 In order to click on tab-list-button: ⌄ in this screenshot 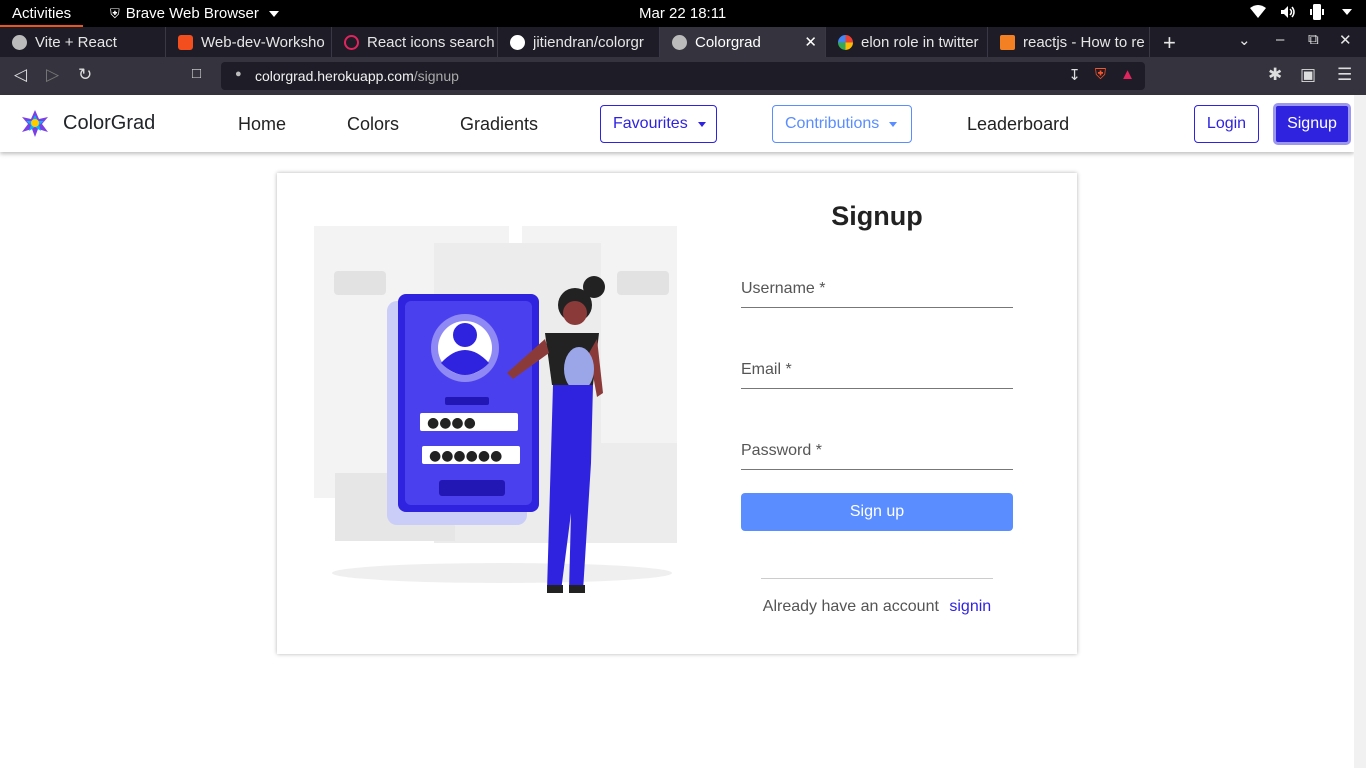, I will do `click(1244, 40)`.